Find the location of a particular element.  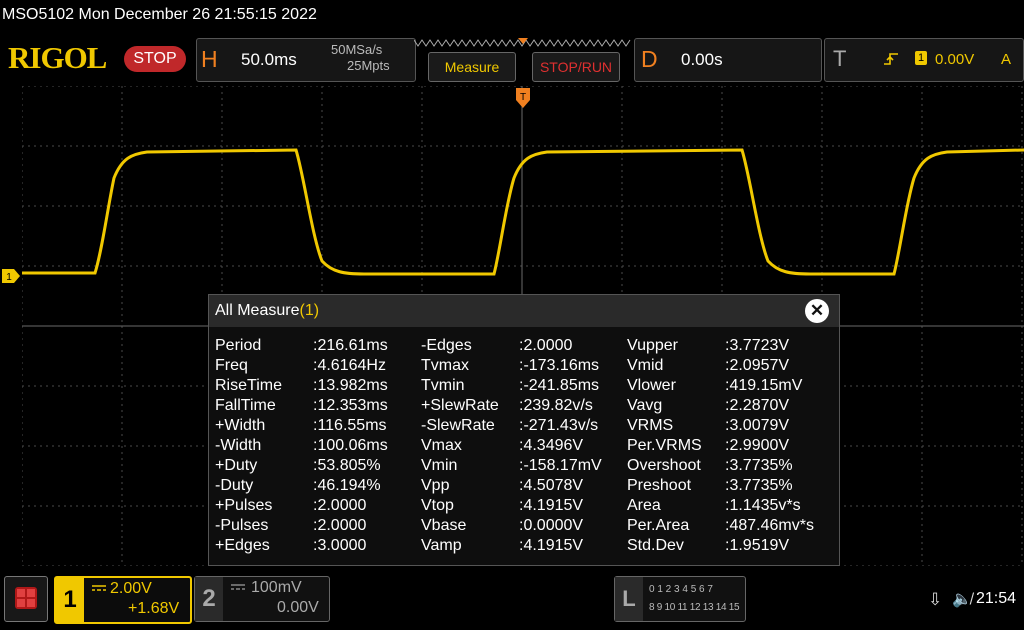

measure-label: Tvmax is located at coordinates (445, 365).